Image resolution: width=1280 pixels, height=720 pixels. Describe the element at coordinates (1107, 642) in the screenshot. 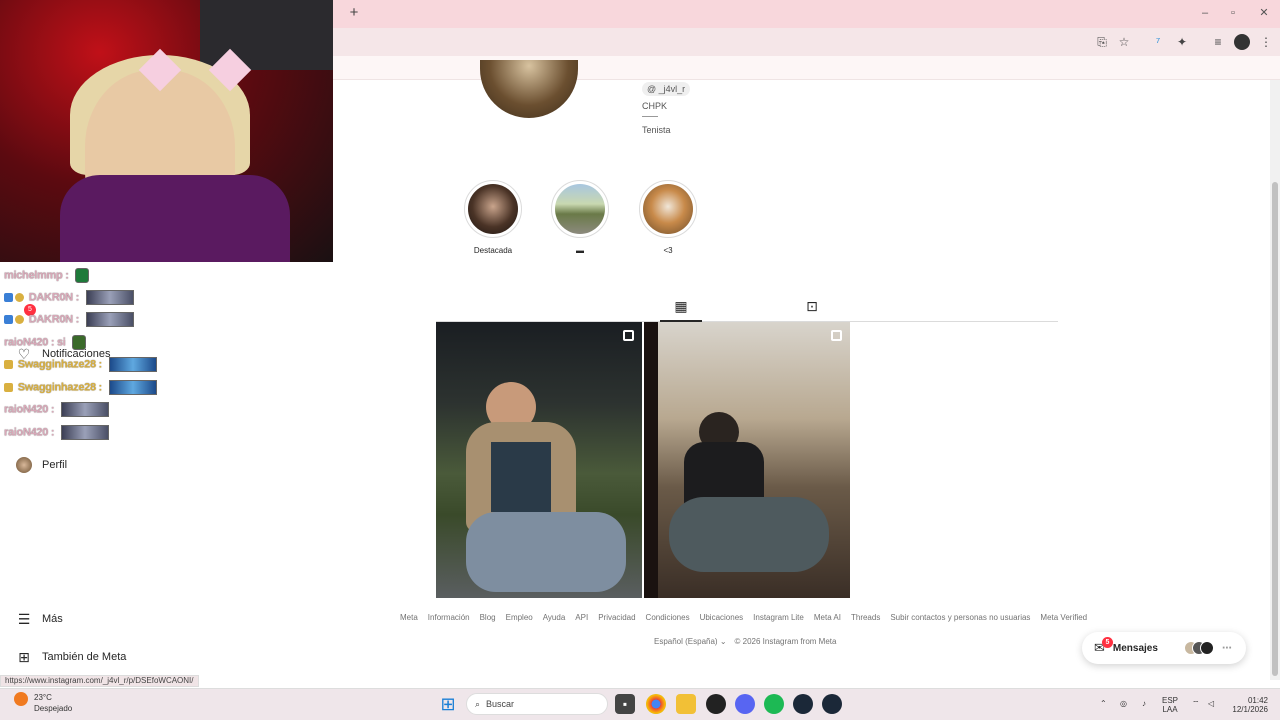

I see `messages-badge: 5` at that location.